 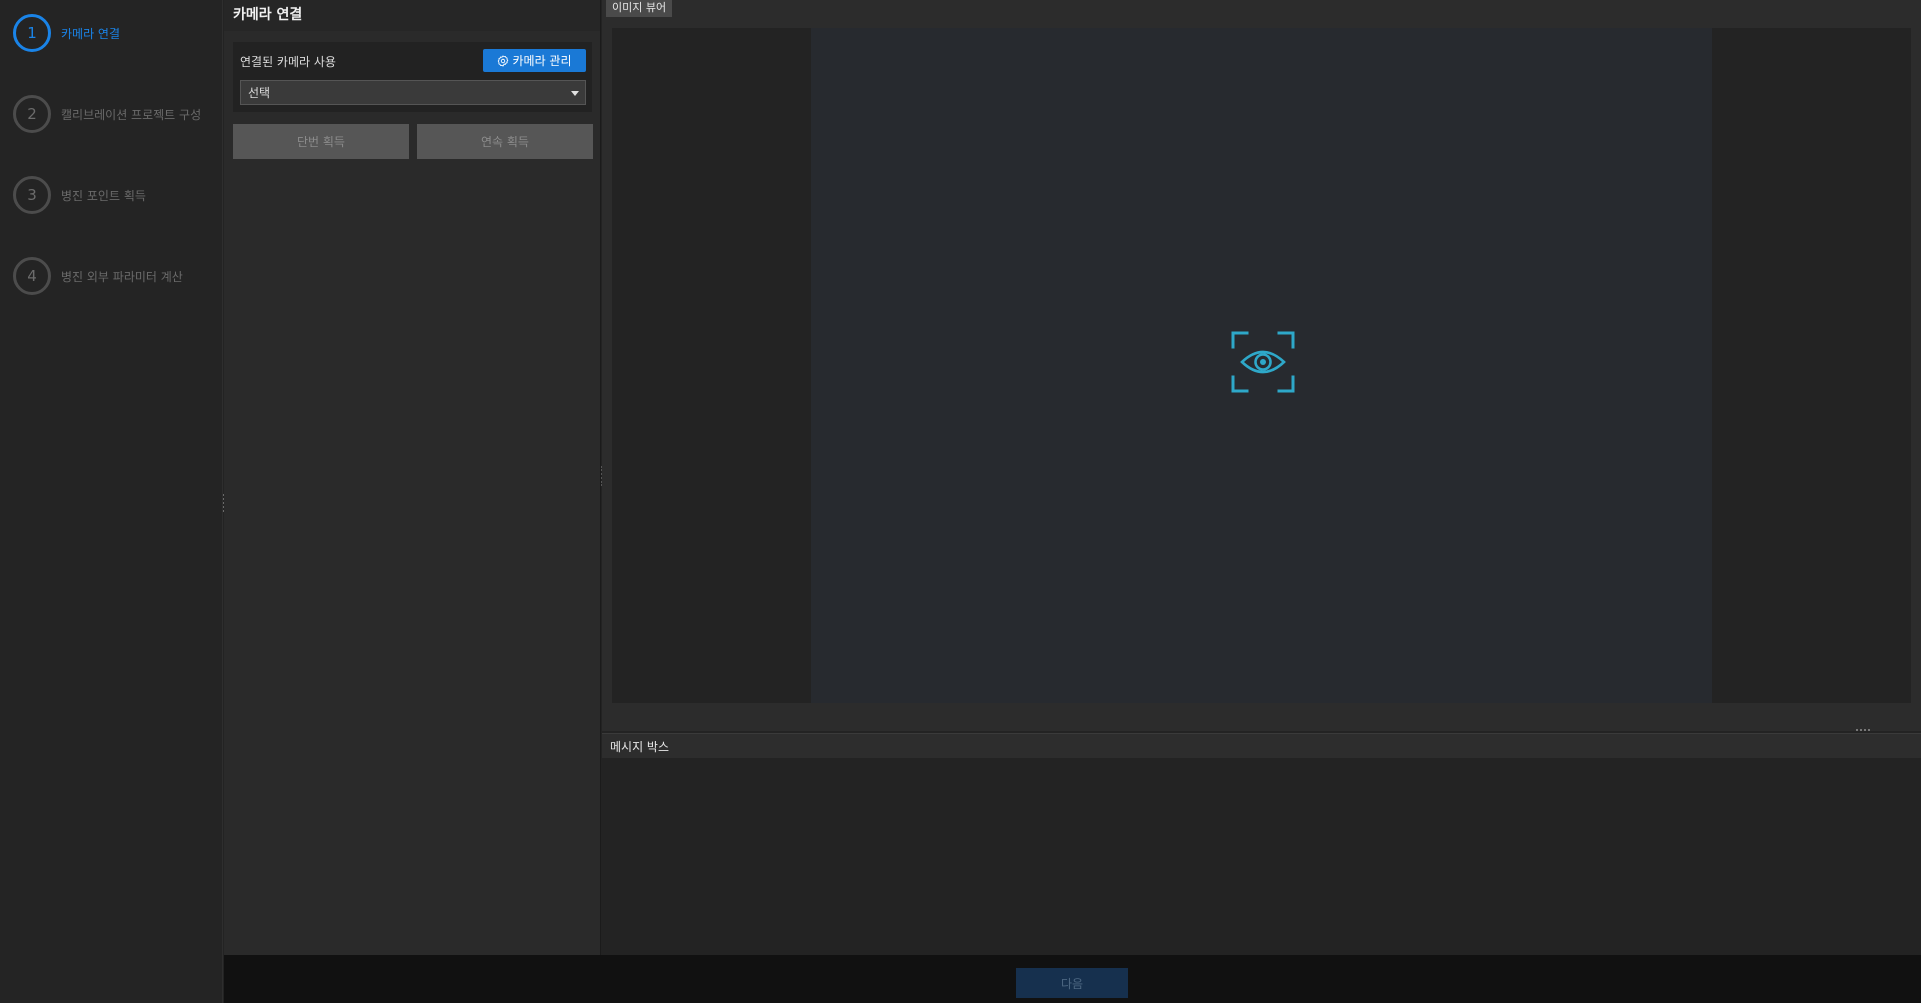 I want to click on continuous-capture-button: 연속 획득, so click(x=505, y=141).